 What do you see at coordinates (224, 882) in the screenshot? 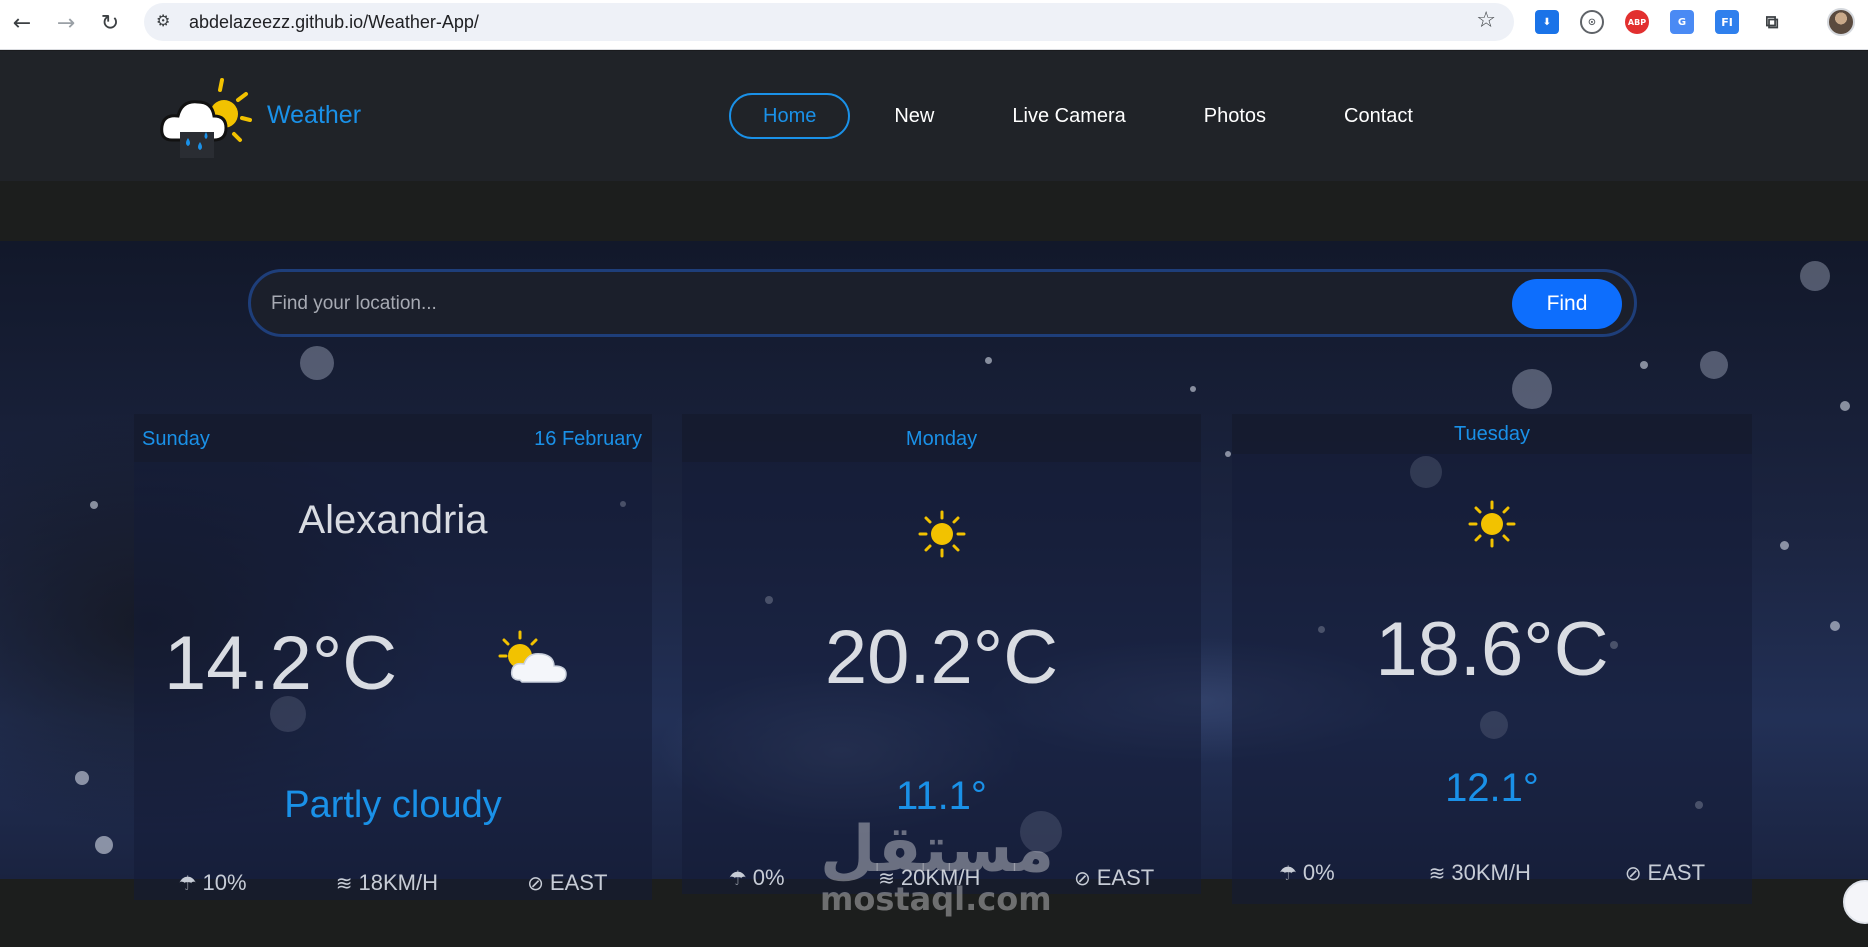
I see `rain-value: 10%` at bounding box center [224, 882].